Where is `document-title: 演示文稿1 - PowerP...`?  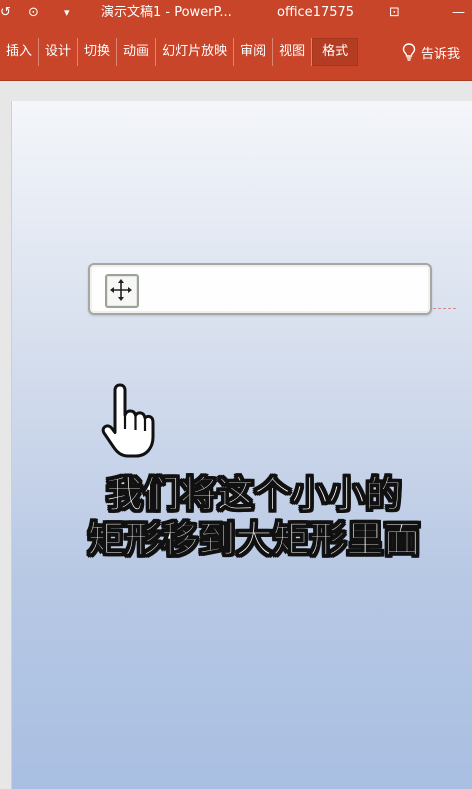 document-title: 演示文稿1 - PowerP... is located at coordinates (166, 12).